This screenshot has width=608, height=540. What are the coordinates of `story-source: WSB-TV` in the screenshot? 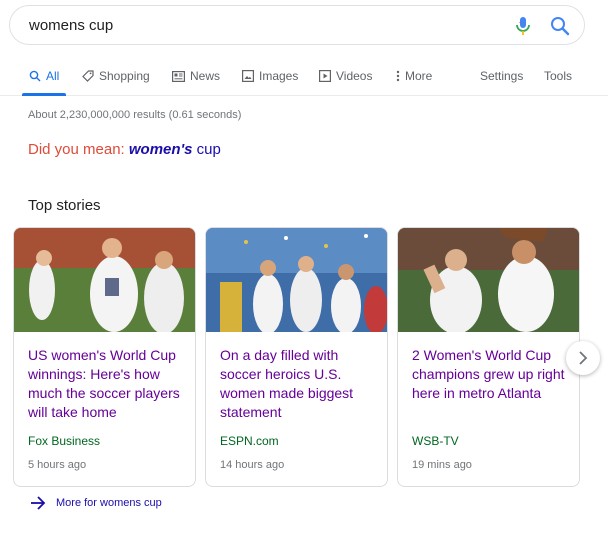 It's located at (435, 441).